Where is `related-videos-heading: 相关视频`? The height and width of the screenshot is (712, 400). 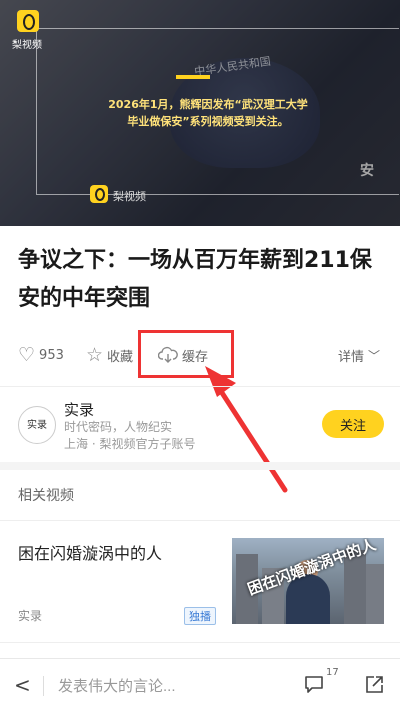
related-videos-heading: 相关视频 is located at coordinates (46, 496).